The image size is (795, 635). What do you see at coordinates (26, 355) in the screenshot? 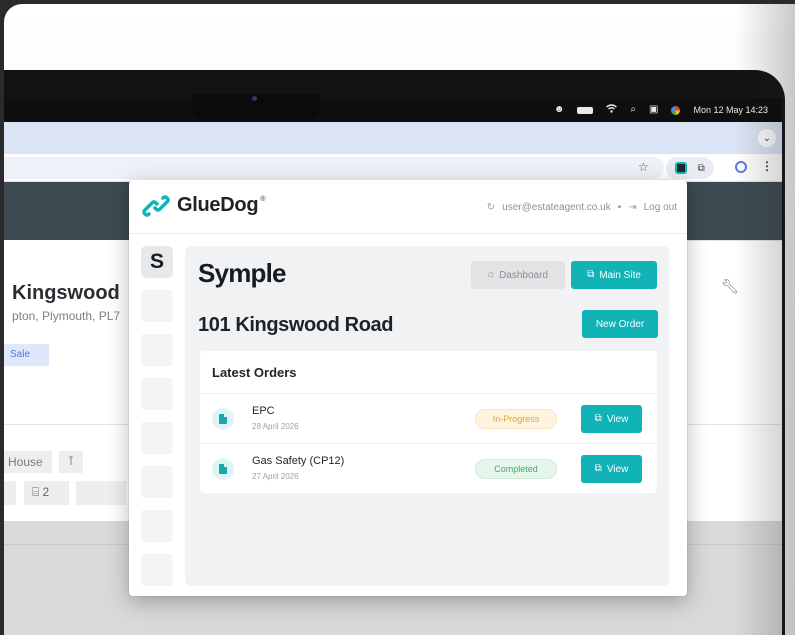
I see `background-sale-pill: Sale` at bounding box center [26, 355].